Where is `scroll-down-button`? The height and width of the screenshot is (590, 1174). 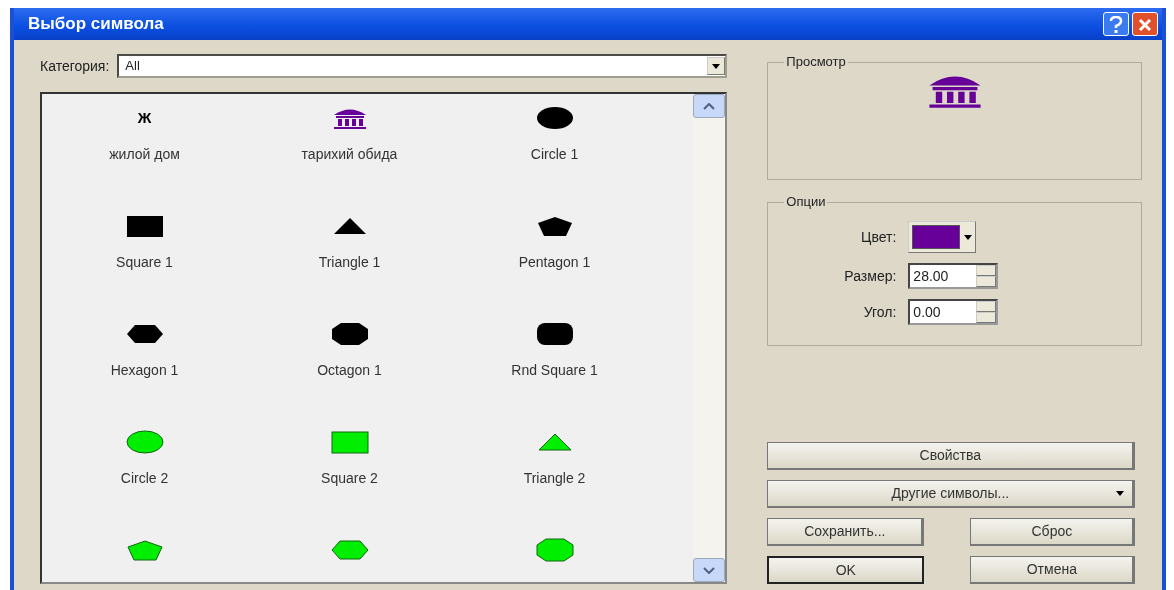
scroll-down-button is located at coordinates (709, 570).